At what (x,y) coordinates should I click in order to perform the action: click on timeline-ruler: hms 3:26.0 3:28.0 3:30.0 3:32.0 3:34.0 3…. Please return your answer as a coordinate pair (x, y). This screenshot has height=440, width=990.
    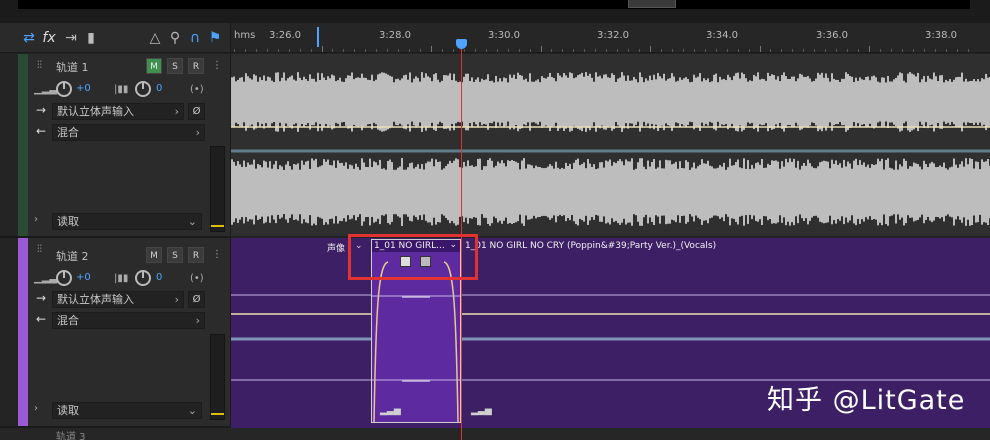
    Looking at the image, I should click on (610, 38).